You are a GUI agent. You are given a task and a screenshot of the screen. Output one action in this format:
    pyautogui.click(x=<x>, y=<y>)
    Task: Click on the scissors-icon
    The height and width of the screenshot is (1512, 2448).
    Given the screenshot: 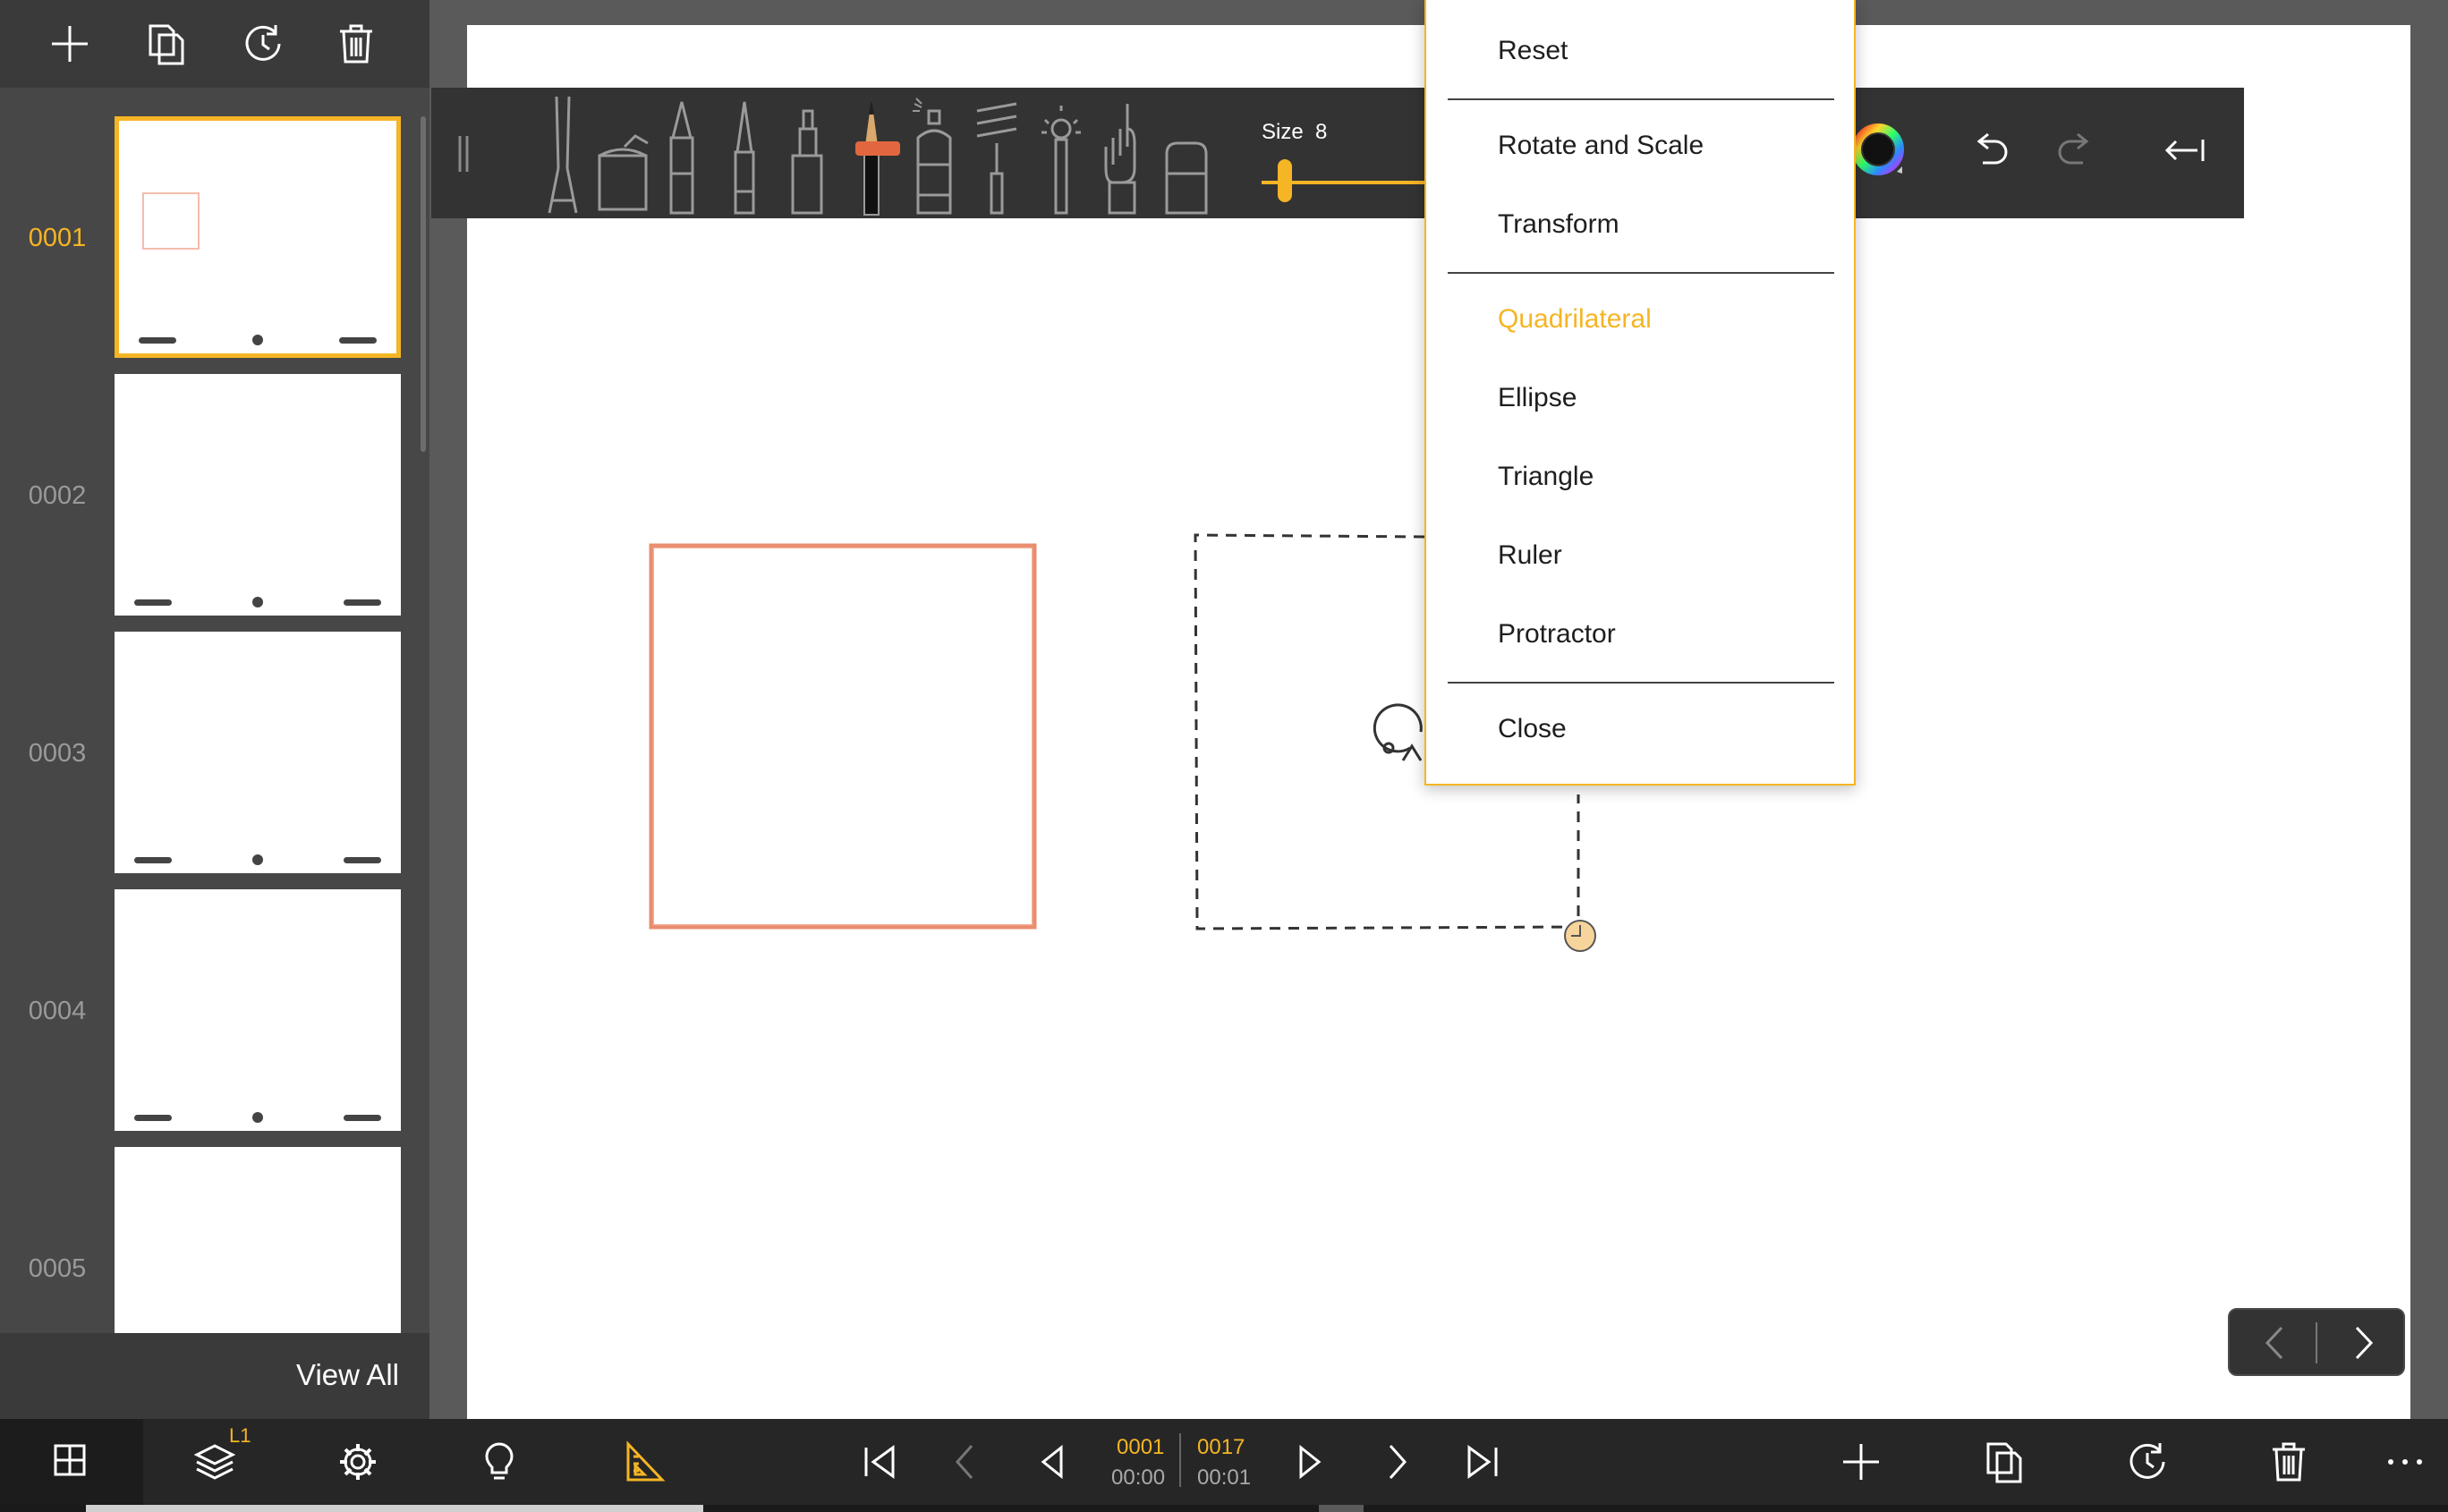 What is the action you would take?
    pyautogui.click(x=563, y=155)
    